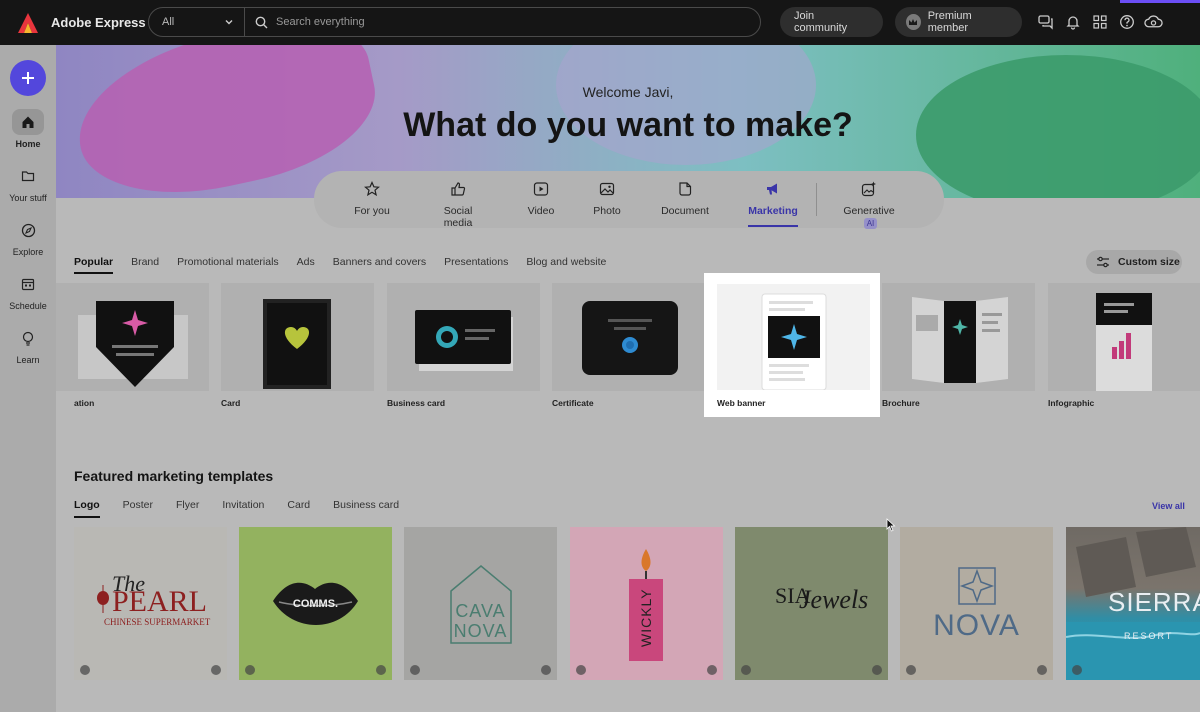 The image size is (1200, 712). Describe the element at coordinates (28, 360) in the screenshot. I see `sidebar-item-label: Learn` at that location.